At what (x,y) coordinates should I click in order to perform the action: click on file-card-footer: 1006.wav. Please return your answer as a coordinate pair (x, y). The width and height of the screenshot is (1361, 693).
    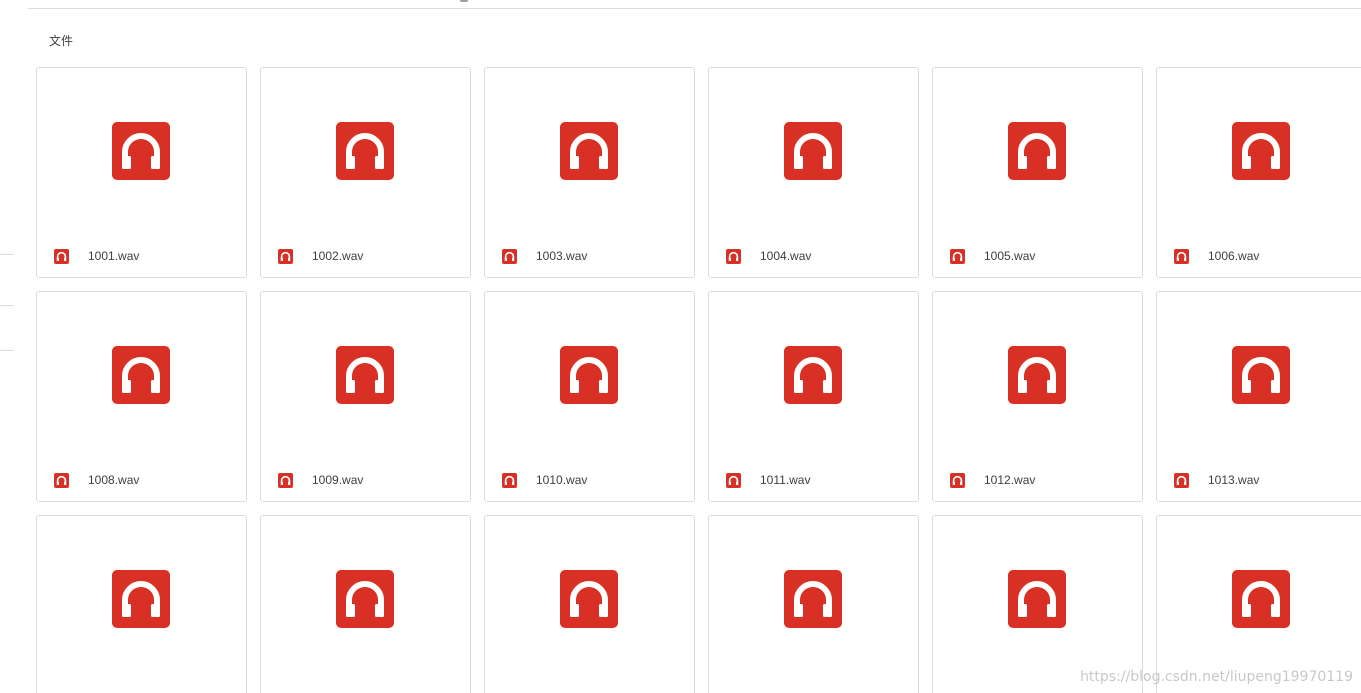
    Looking at the image, I should click on (1216, 256).